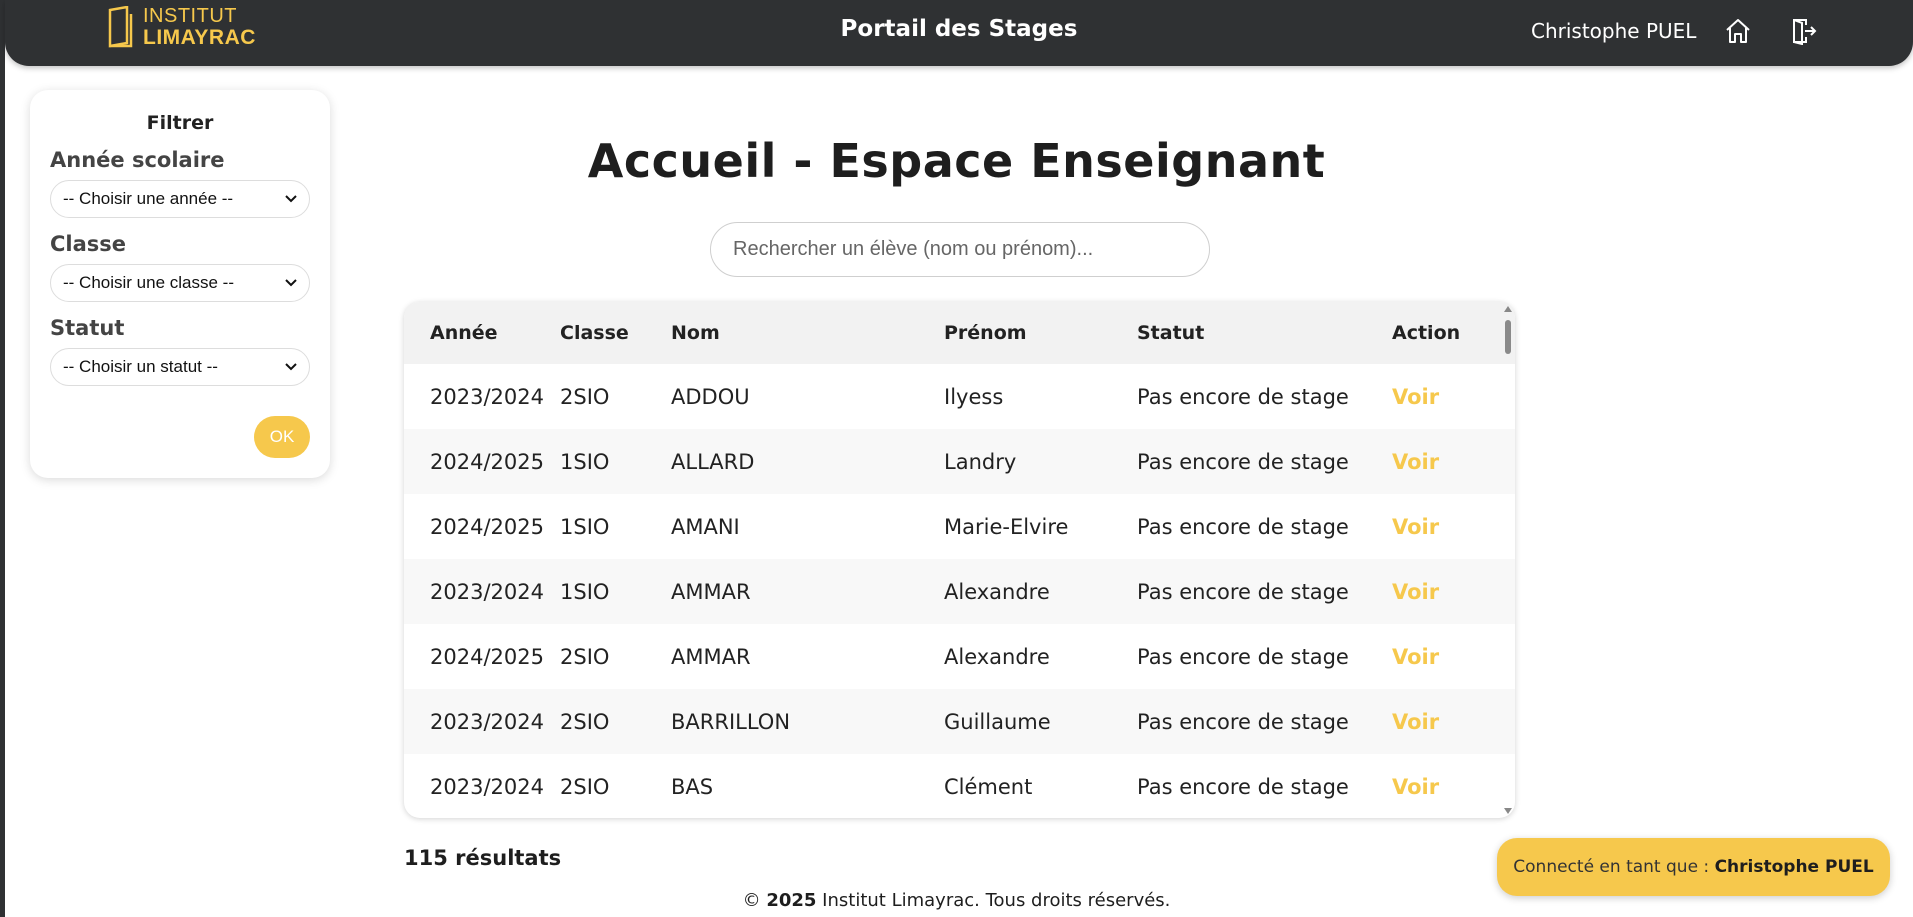 This screenshot has width=1913, height=917. Describe the element at coordinates (1794, 867) in the screenshot. I see `toast-user: Christophe PUEL` at that location.